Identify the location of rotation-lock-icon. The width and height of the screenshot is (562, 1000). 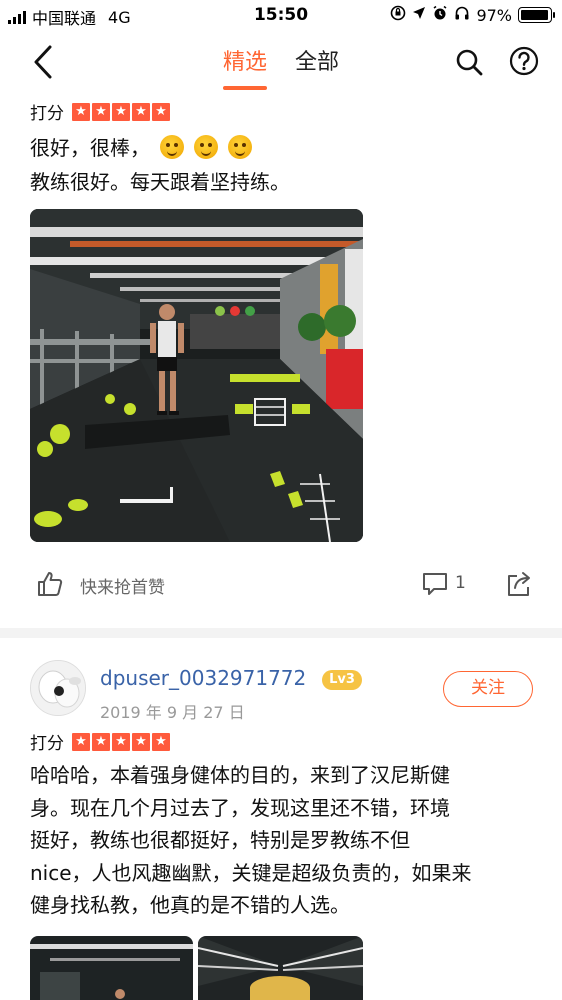
(398, 15).